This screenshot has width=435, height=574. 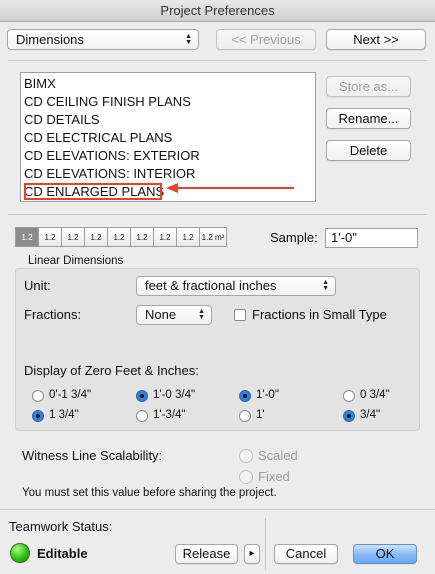 What do you see at coordinates (278, 455) in the screenshot?
I see `scaled-label: Scaled` at bounding box center [278, 455].